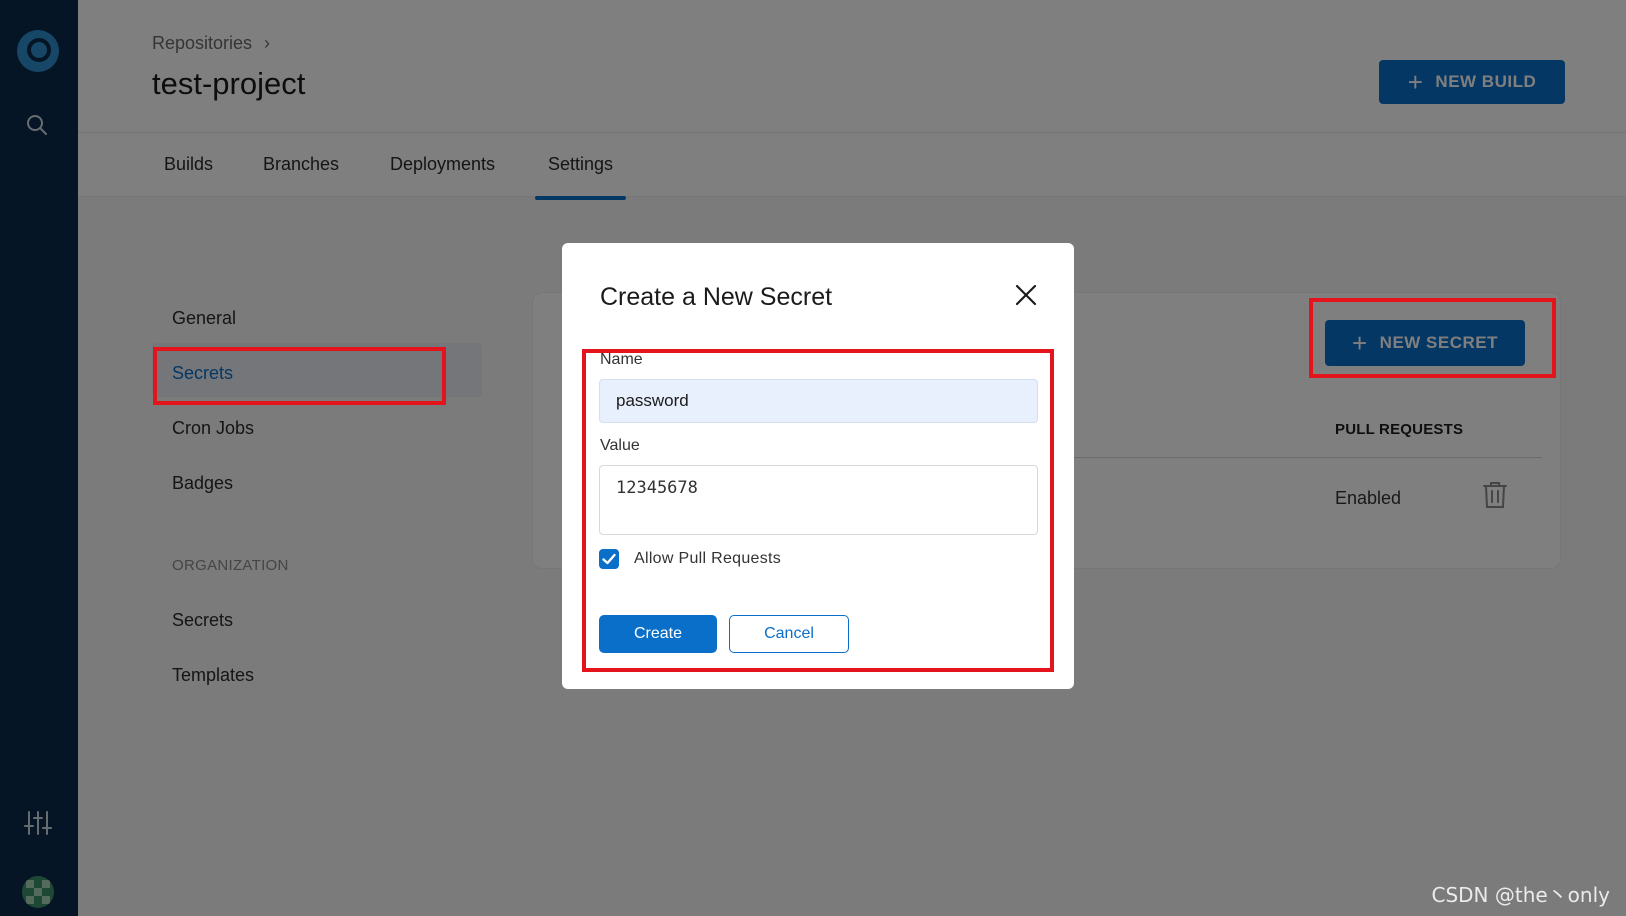 The height and width of the screenshot is (916, 1626). Describe the element at coordinates (716, 297) in the screenshot. I see `dialog-title: Create a New Secret` at that location.